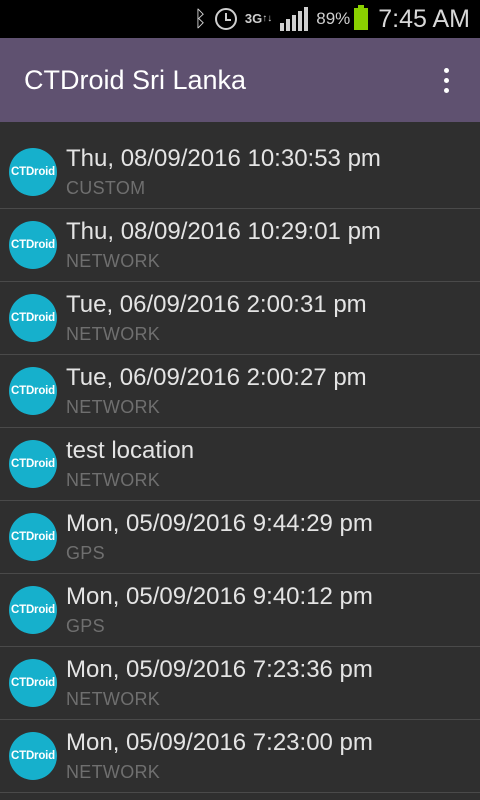 The height and width of the screenshot is (800, 480). What do you see at coordinates (424, 18) in the screenshot?
I see `clock: 7:45 AM` at bounding box center [424, 18].